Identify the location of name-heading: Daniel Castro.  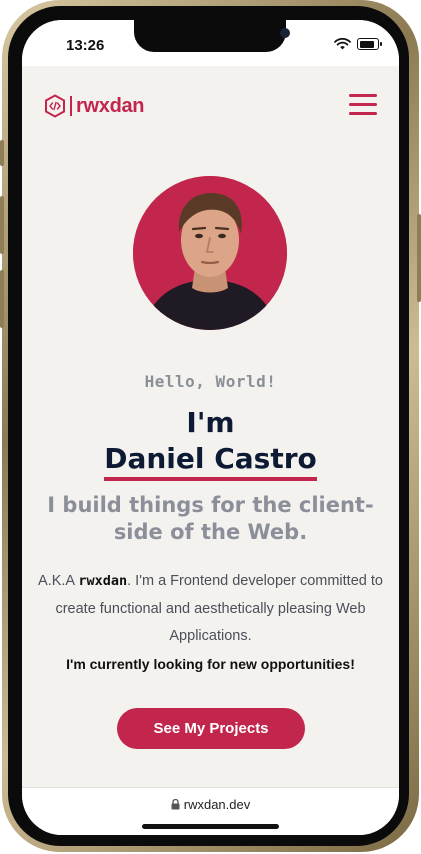
(210, 461).